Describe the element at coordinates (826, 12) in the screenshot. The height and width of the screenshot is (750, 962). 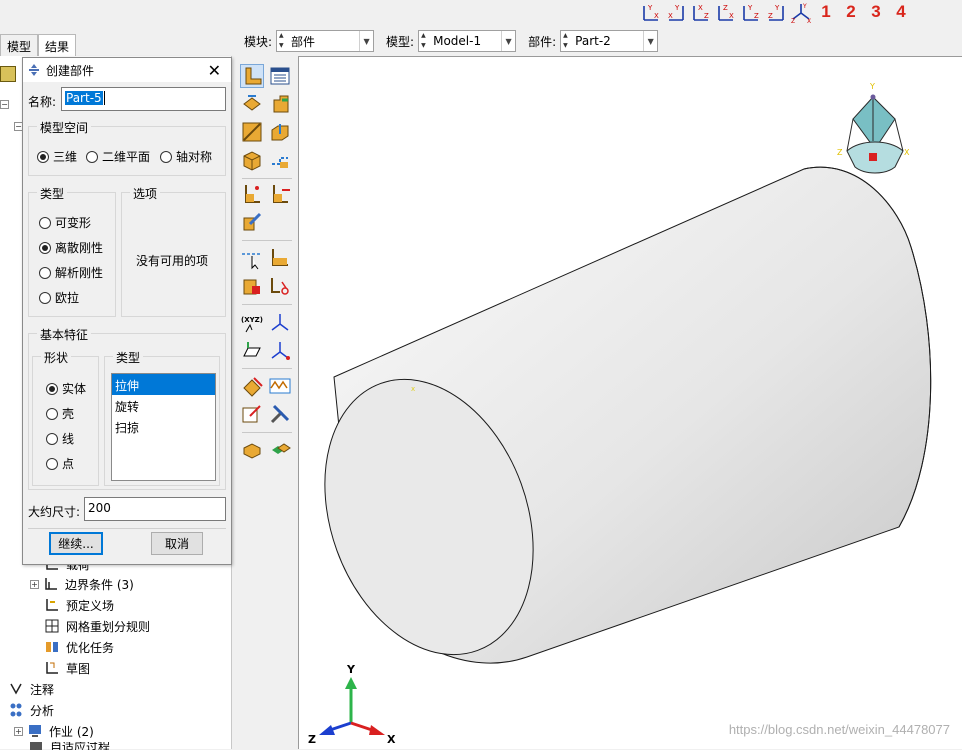
I see `view-1-button: 1` at that location.